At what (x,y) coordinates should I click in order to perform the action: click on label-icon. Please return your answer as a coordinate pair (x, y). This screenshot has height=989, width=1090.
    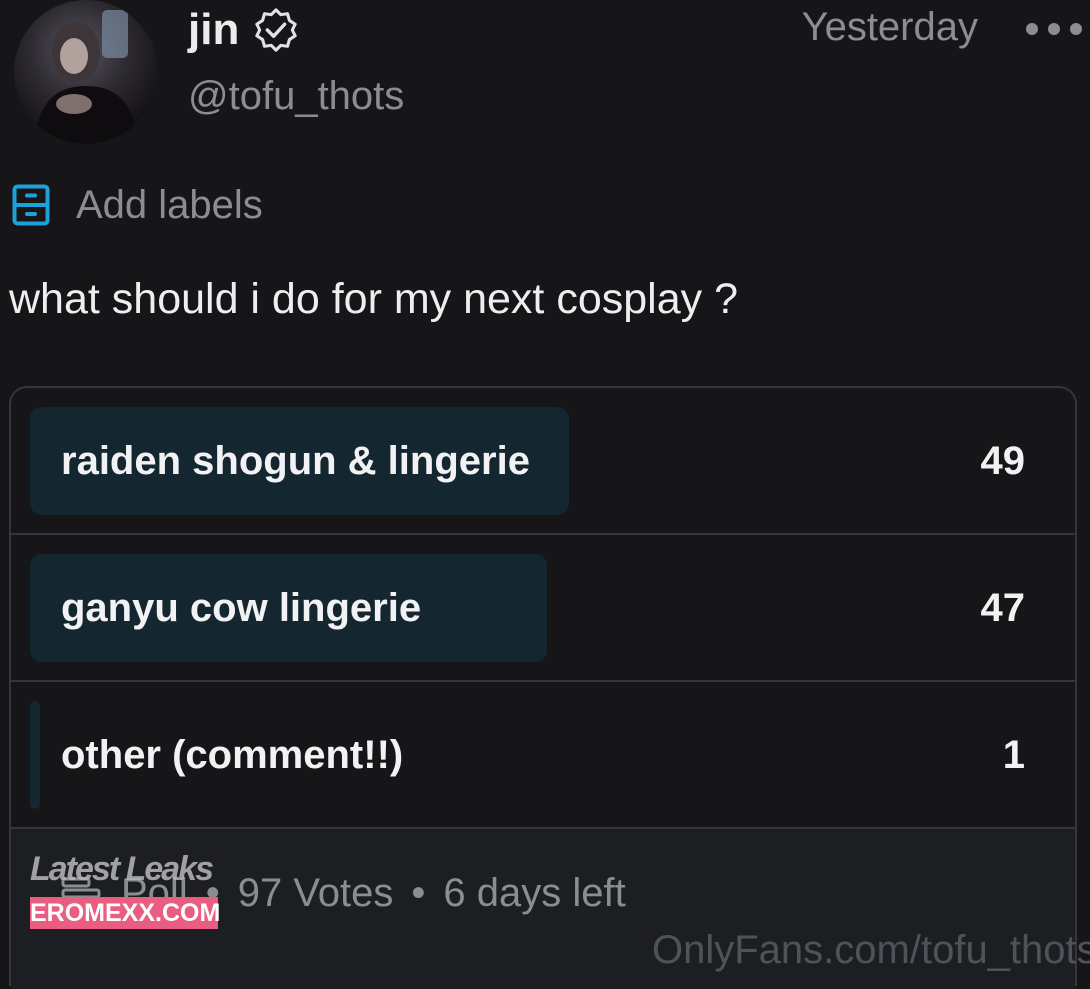
    Looking at the image, I should click on (31, 205).